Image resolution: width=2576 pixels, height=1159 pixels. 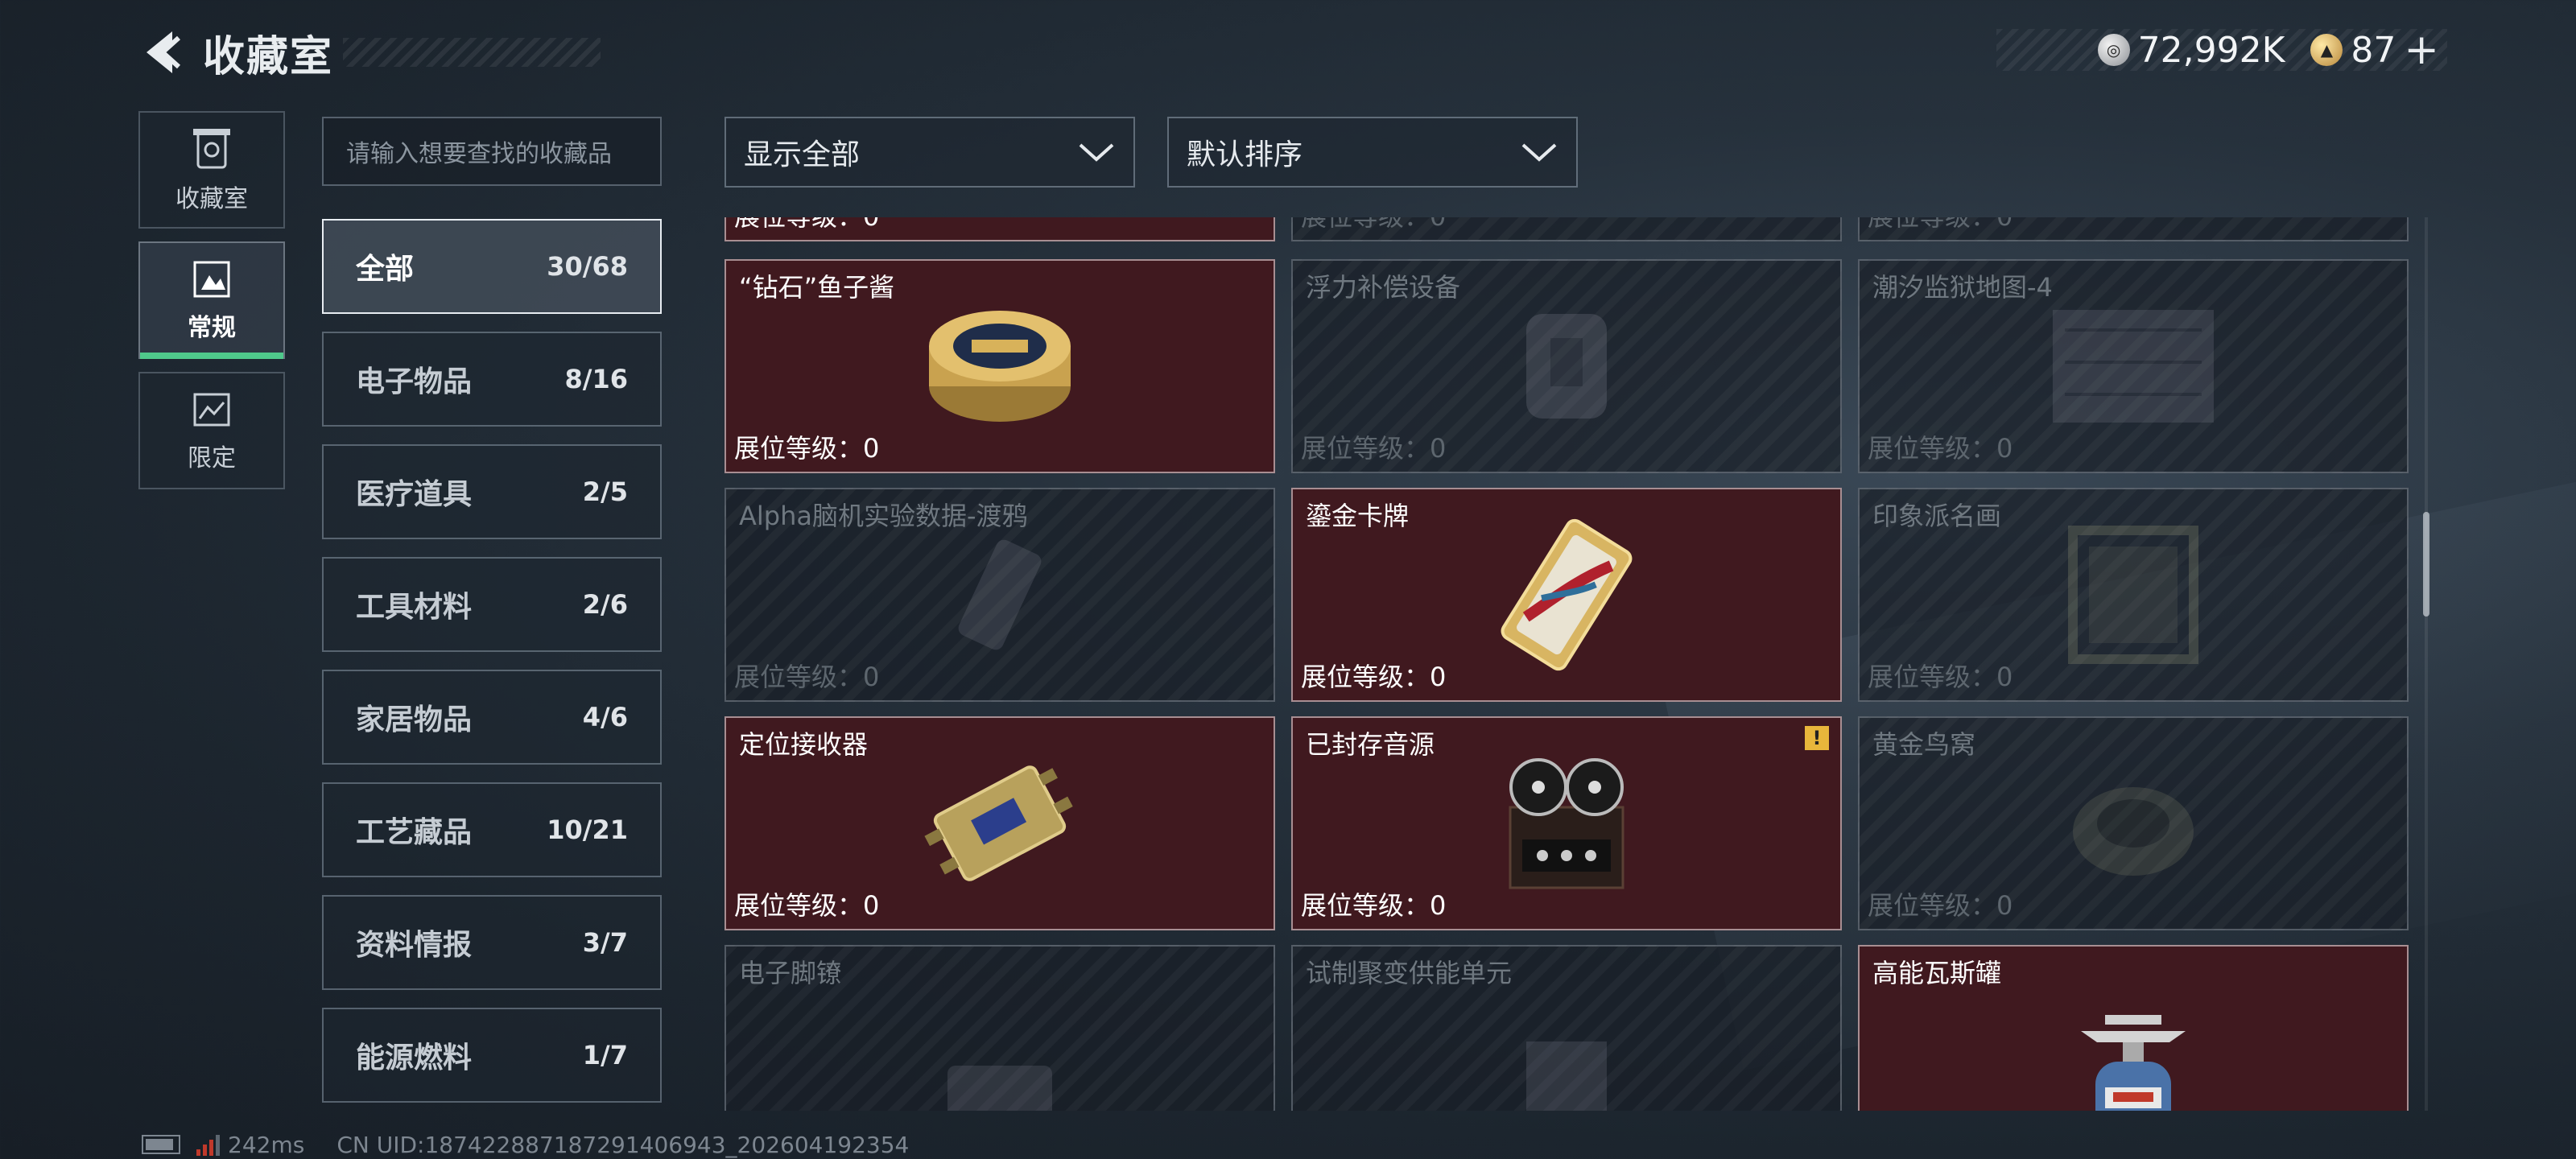 I want to click on mode-tab-limited: 限定, so click(x=211, y=430).